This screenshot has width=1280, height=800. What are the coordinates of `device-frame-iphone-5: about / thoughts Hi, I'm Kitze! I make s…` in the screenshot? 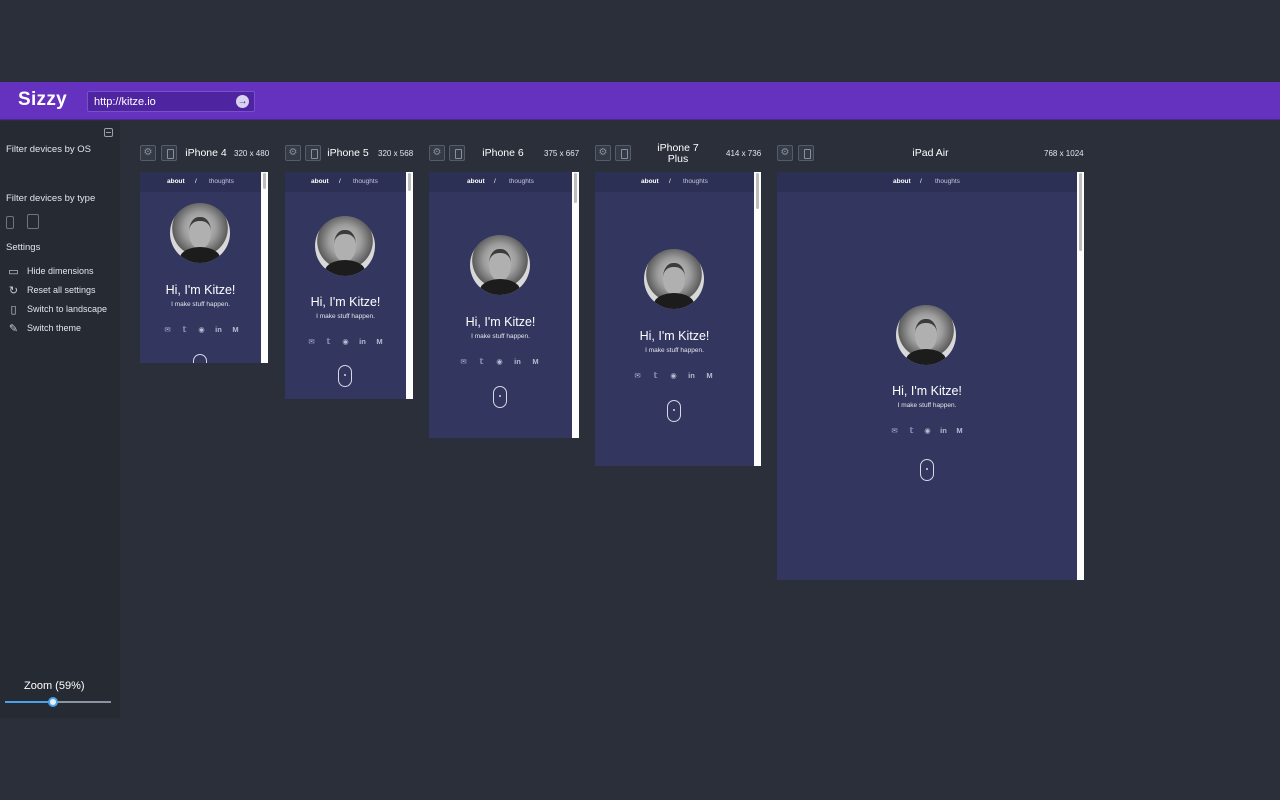 It's located at (349, 285).